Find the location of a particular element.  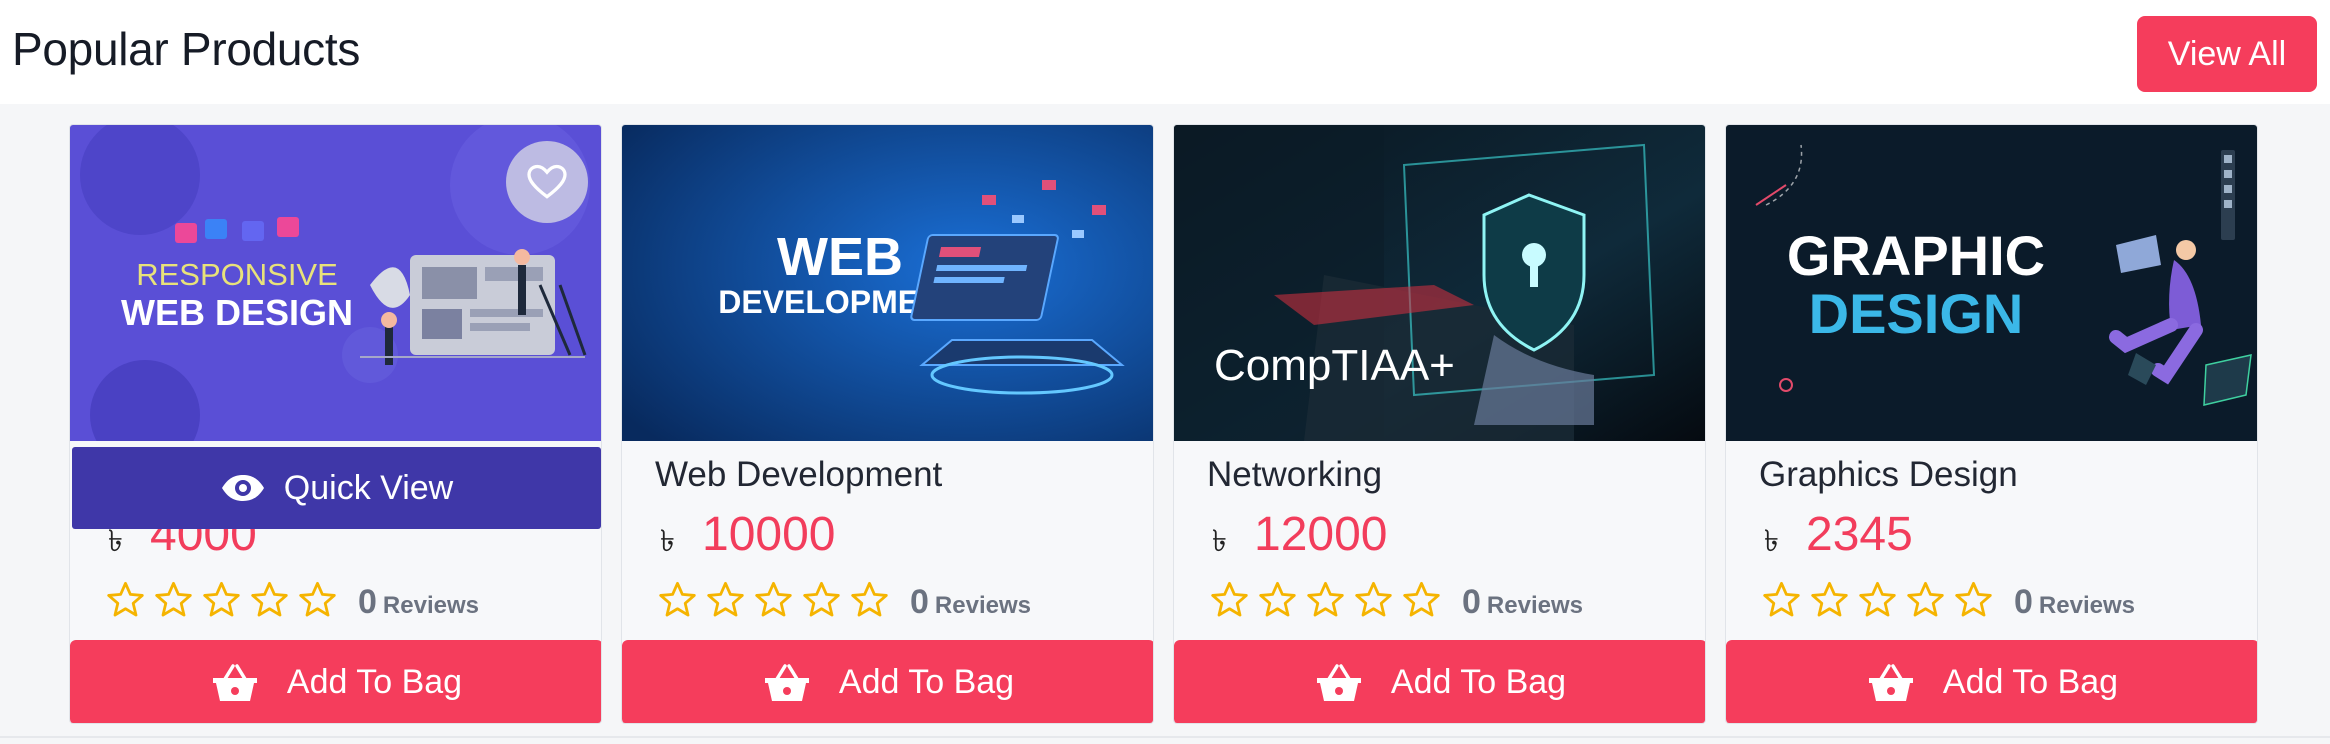

divider is located at coordinates (1165, 737).